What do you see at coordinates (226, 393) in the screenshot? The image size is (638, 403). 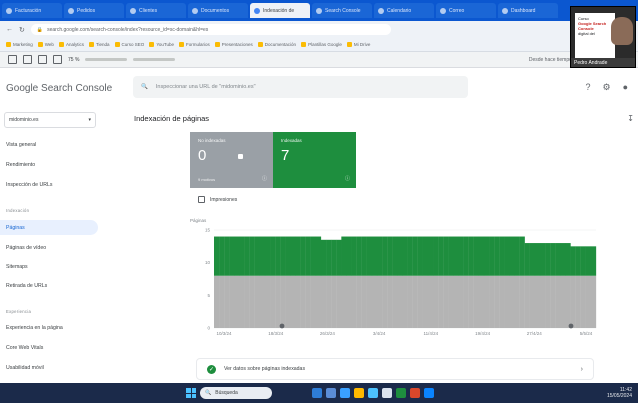 I see `taskbar-search-label: Búsqueda` at bounding box center [226, 393].